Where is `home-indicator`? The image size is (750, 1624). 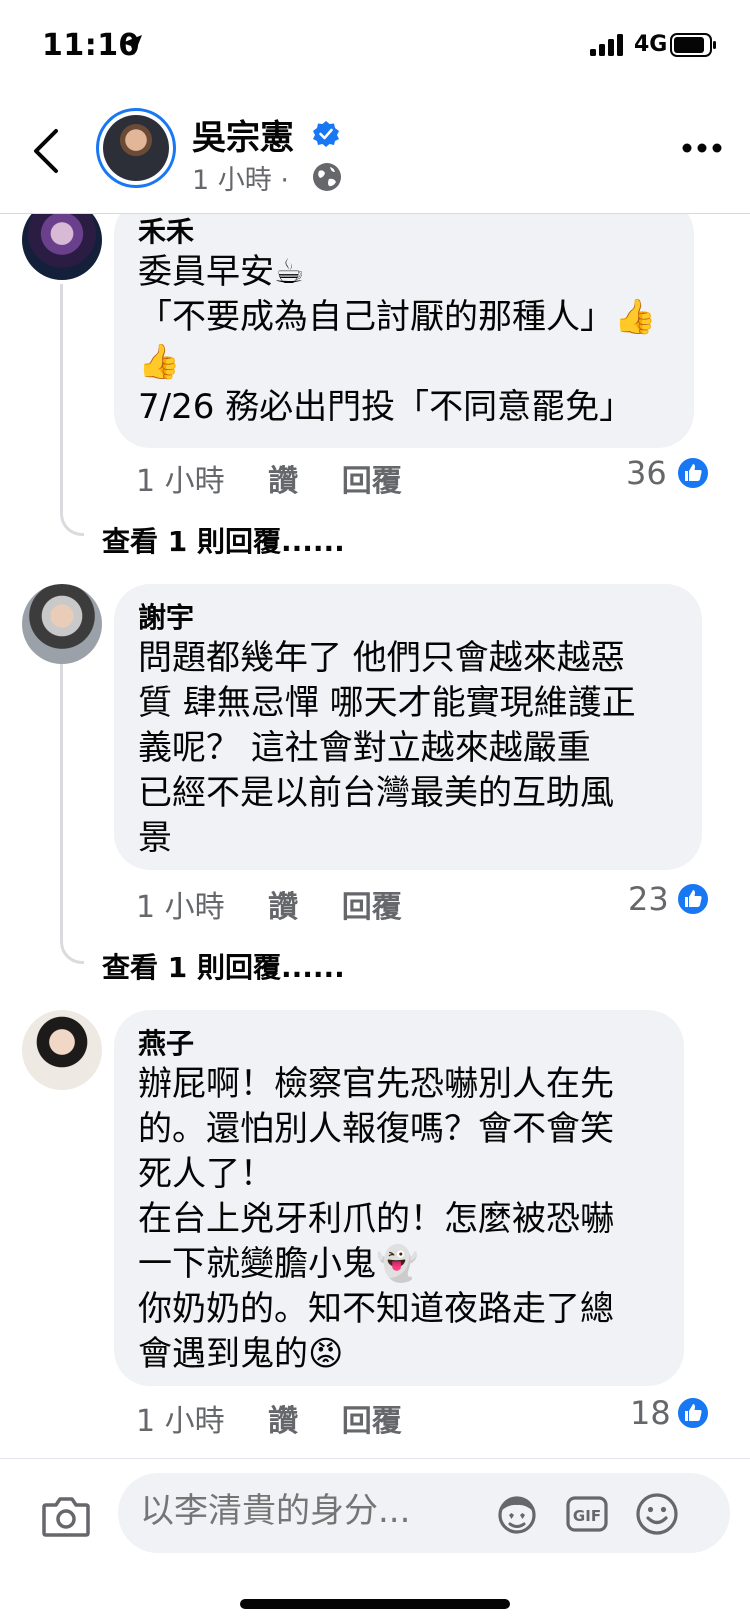
home-indicator is located at coordinates (375, 1604).